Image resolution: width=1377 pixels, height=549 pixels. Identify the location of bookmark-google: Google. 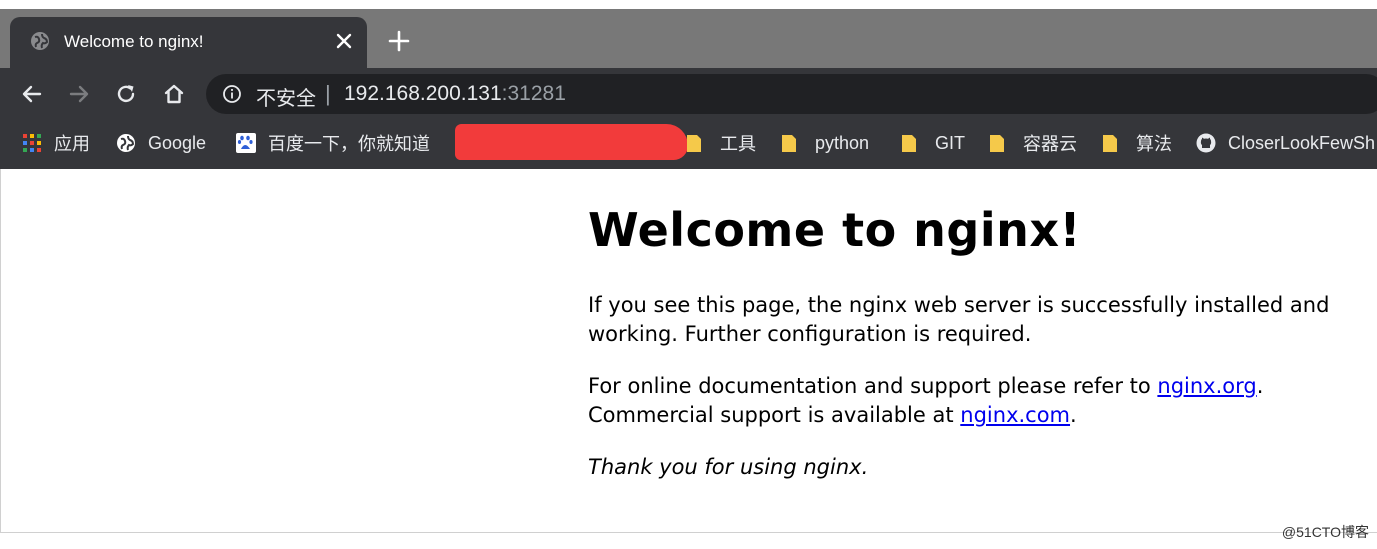
(161, 143).